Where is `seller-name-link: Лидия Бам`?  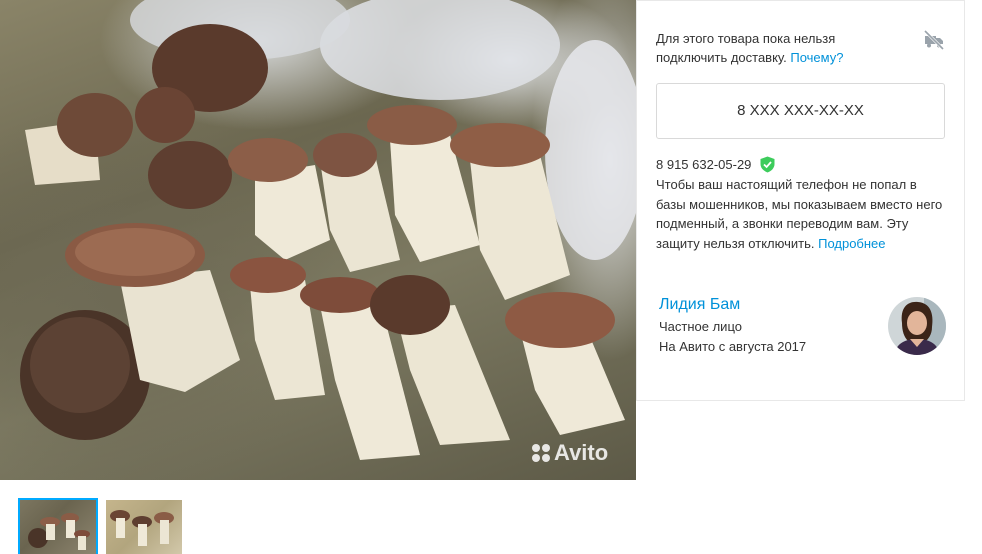 seller-name-link: Лидия Бам is located at coordinates (699, 305).